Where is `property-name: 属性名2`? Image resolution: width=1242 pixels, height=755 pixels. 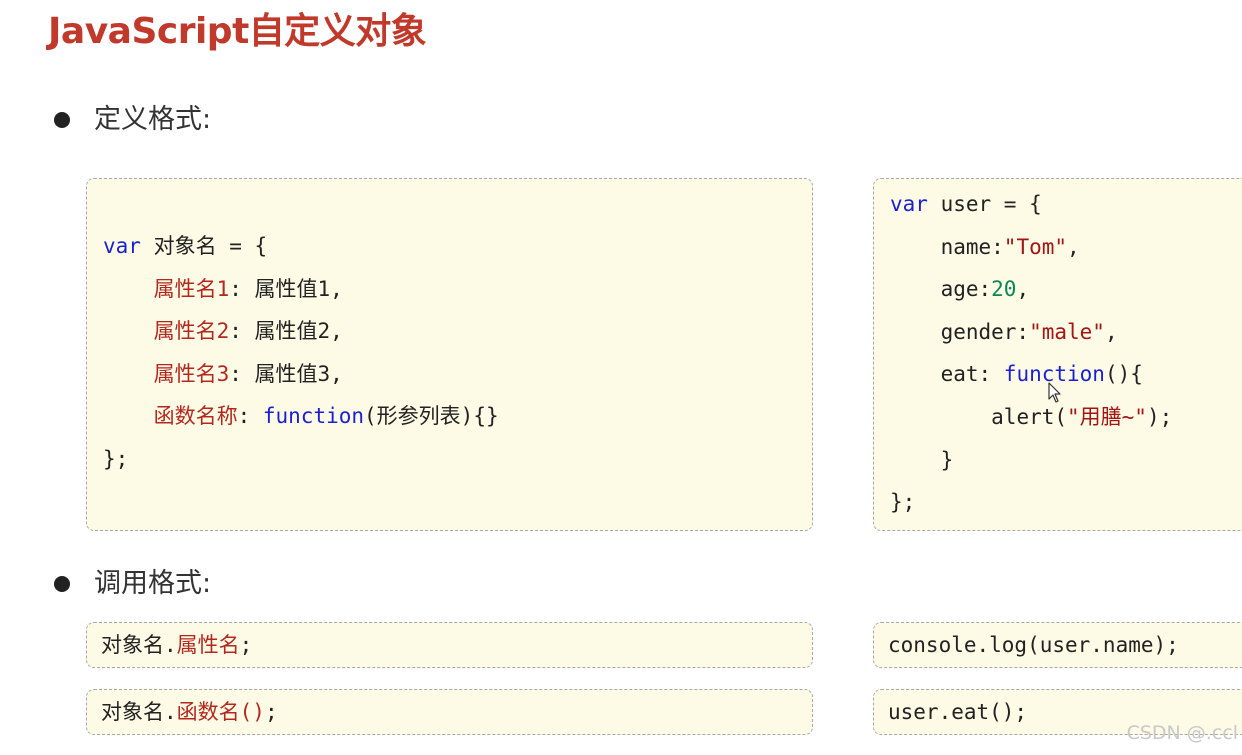 property-name: 属性名2 is located at coordinates (191, 331).